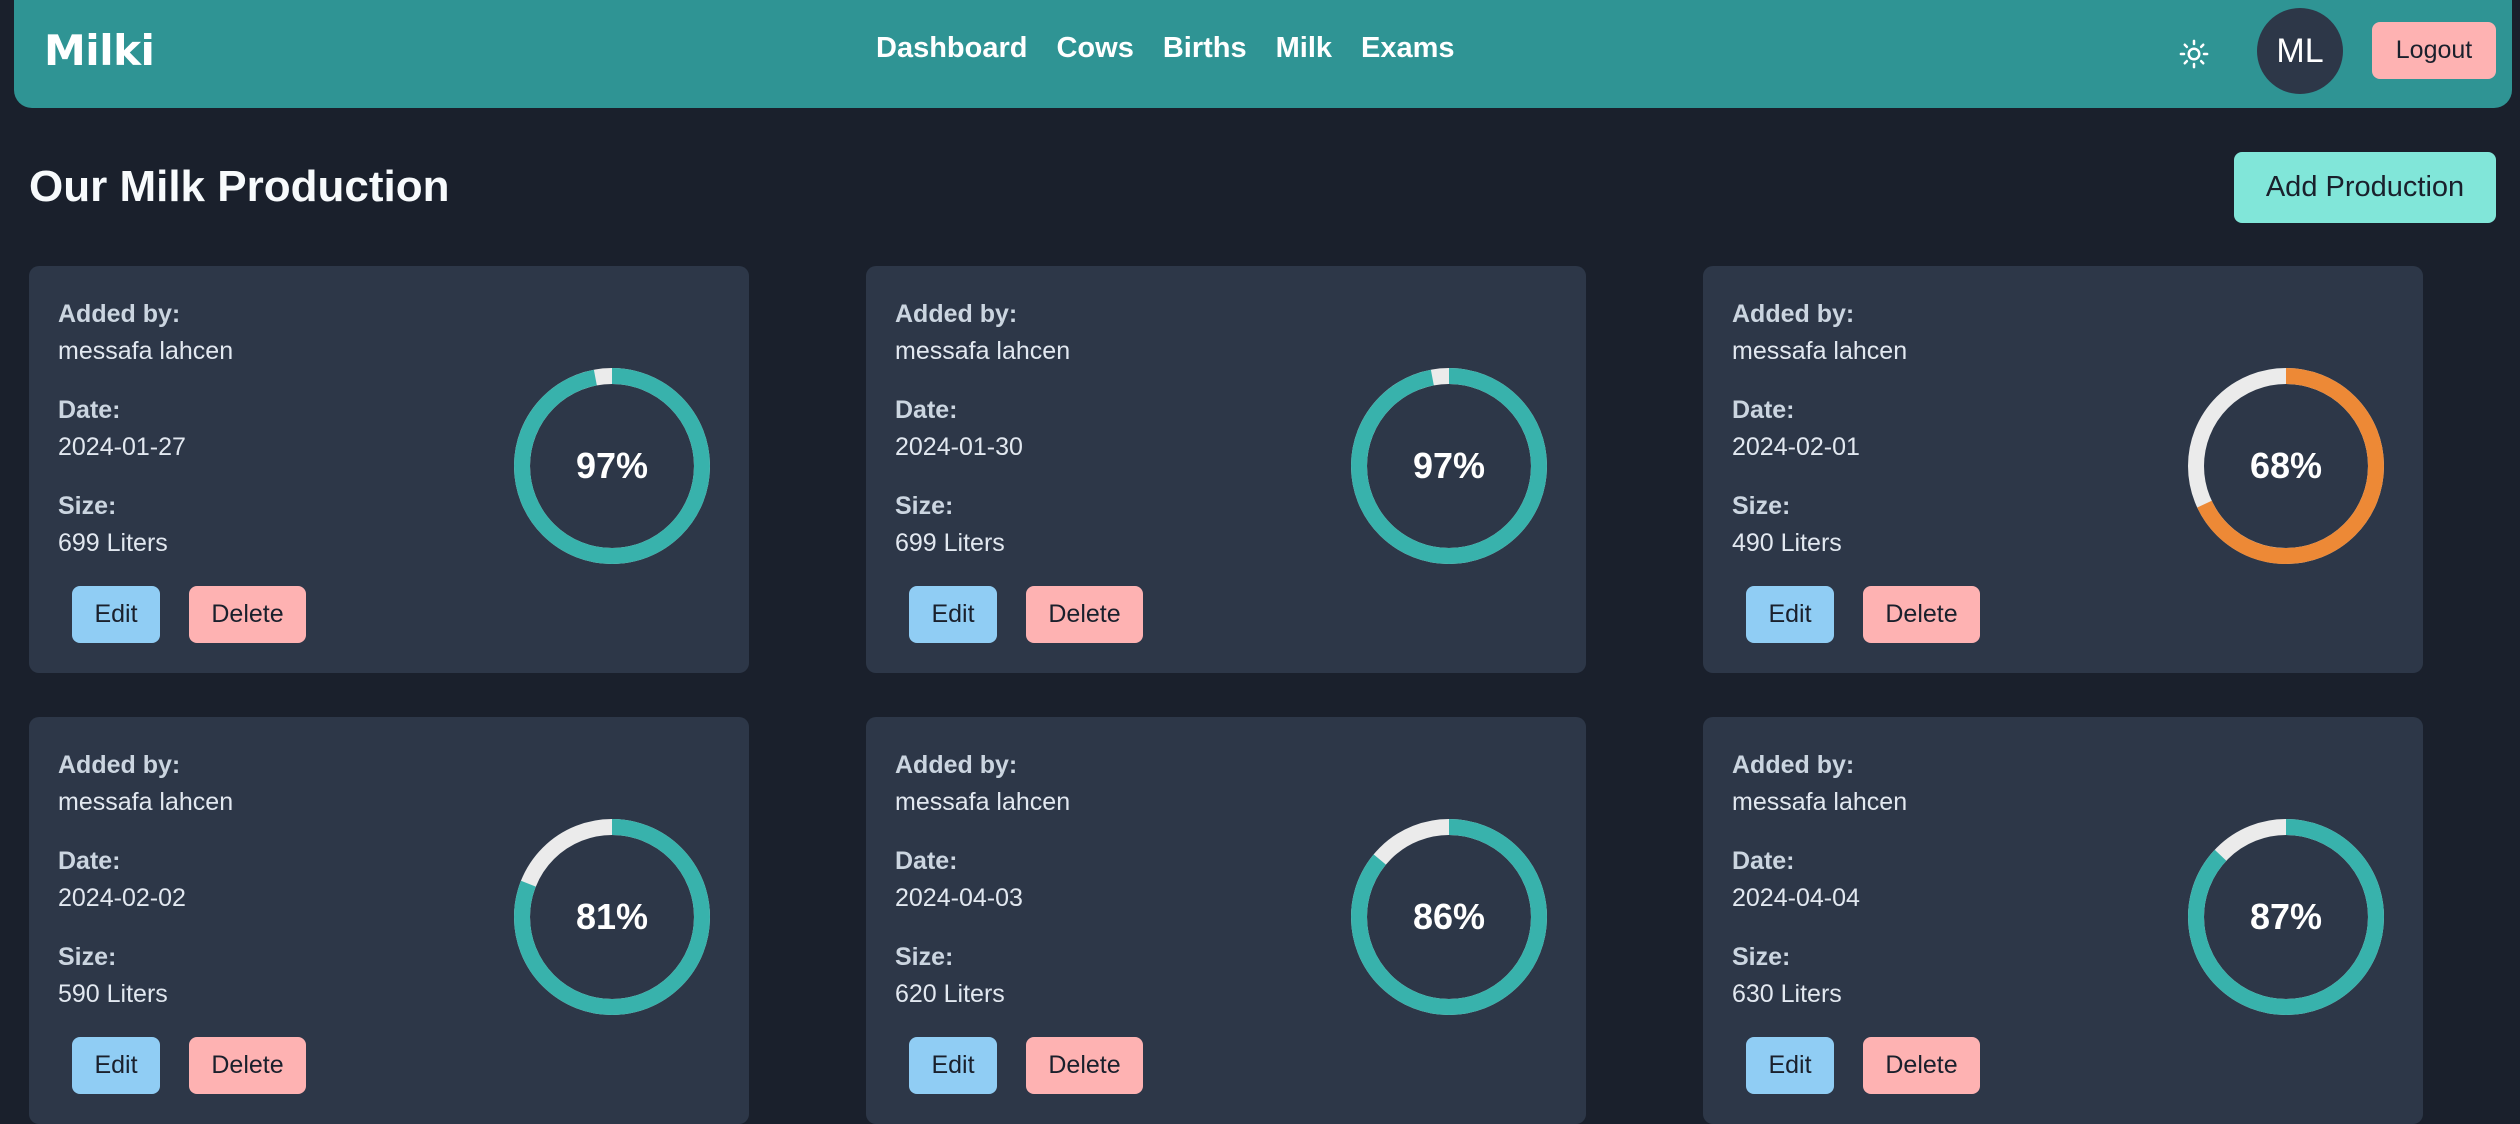 This screenshot has width=2520, height=1124. What do you see at coordinates (2434, 50) in the screenshot?
I see `logout-button: Logout` at bounding box center [2434, 50].